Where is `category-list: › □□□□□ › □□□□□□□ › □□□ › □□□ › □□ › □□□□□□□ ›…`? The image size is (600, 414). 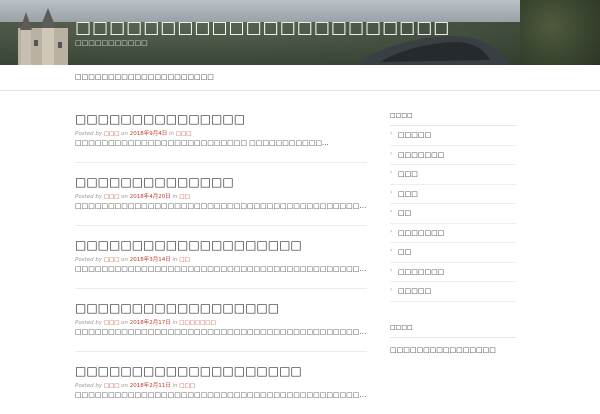
category-list: › □□□□□ › □□□□□□□ › □□□ › □□□ › □□ › □□□□□□□ ›… is located at coordinates (453, 214).